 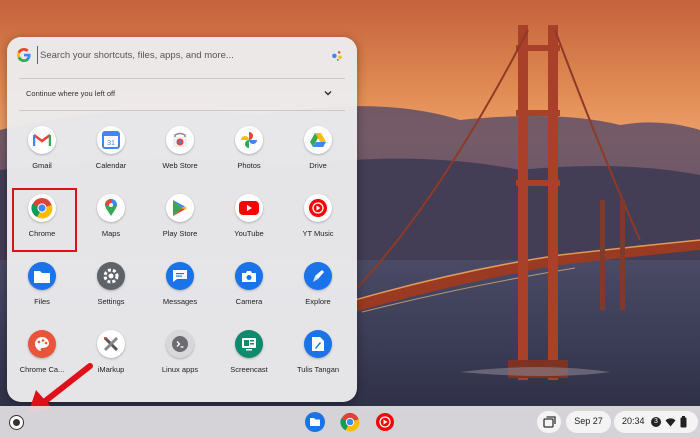 I want to click on app-tile-camera: Camera, so click(x=249, y=287).